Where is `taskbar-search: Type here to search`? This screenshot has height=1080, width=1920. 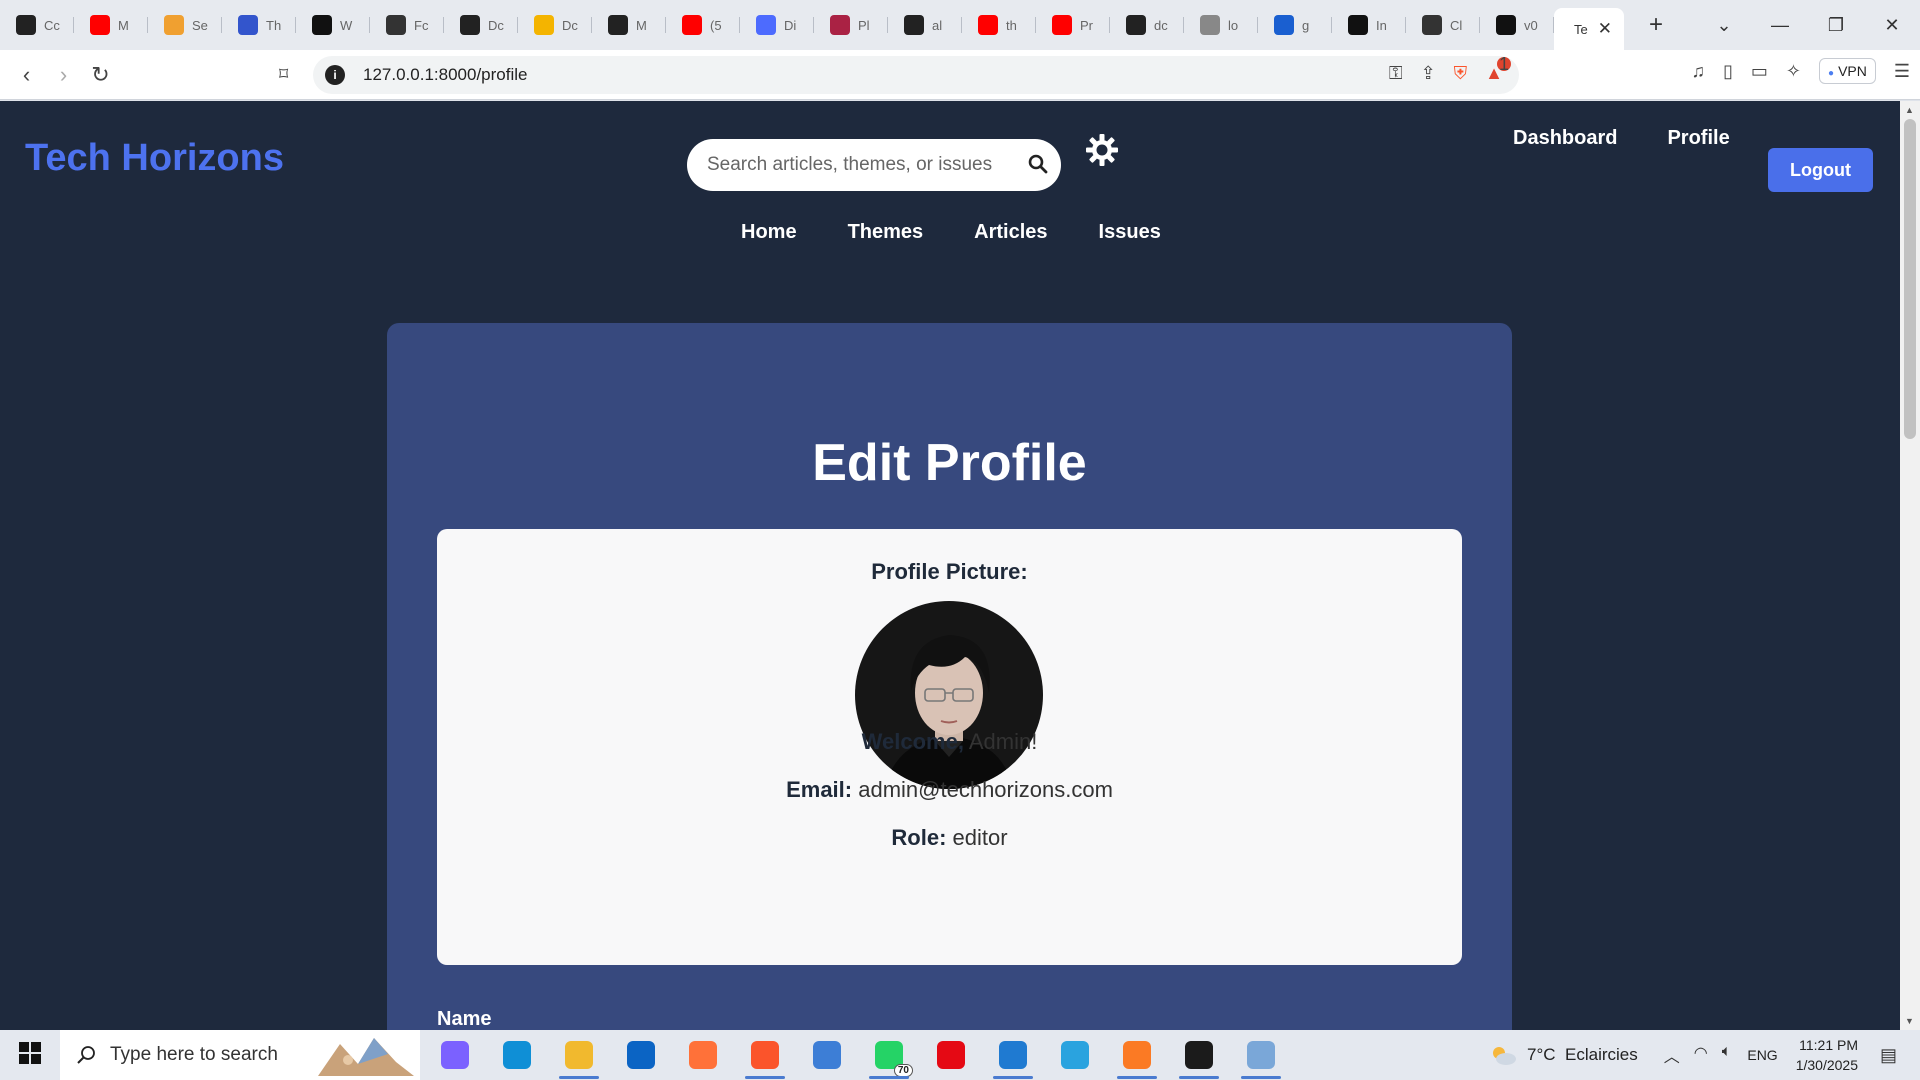 taskbar-search: Type here to search is located at coordinates (240, 1055).